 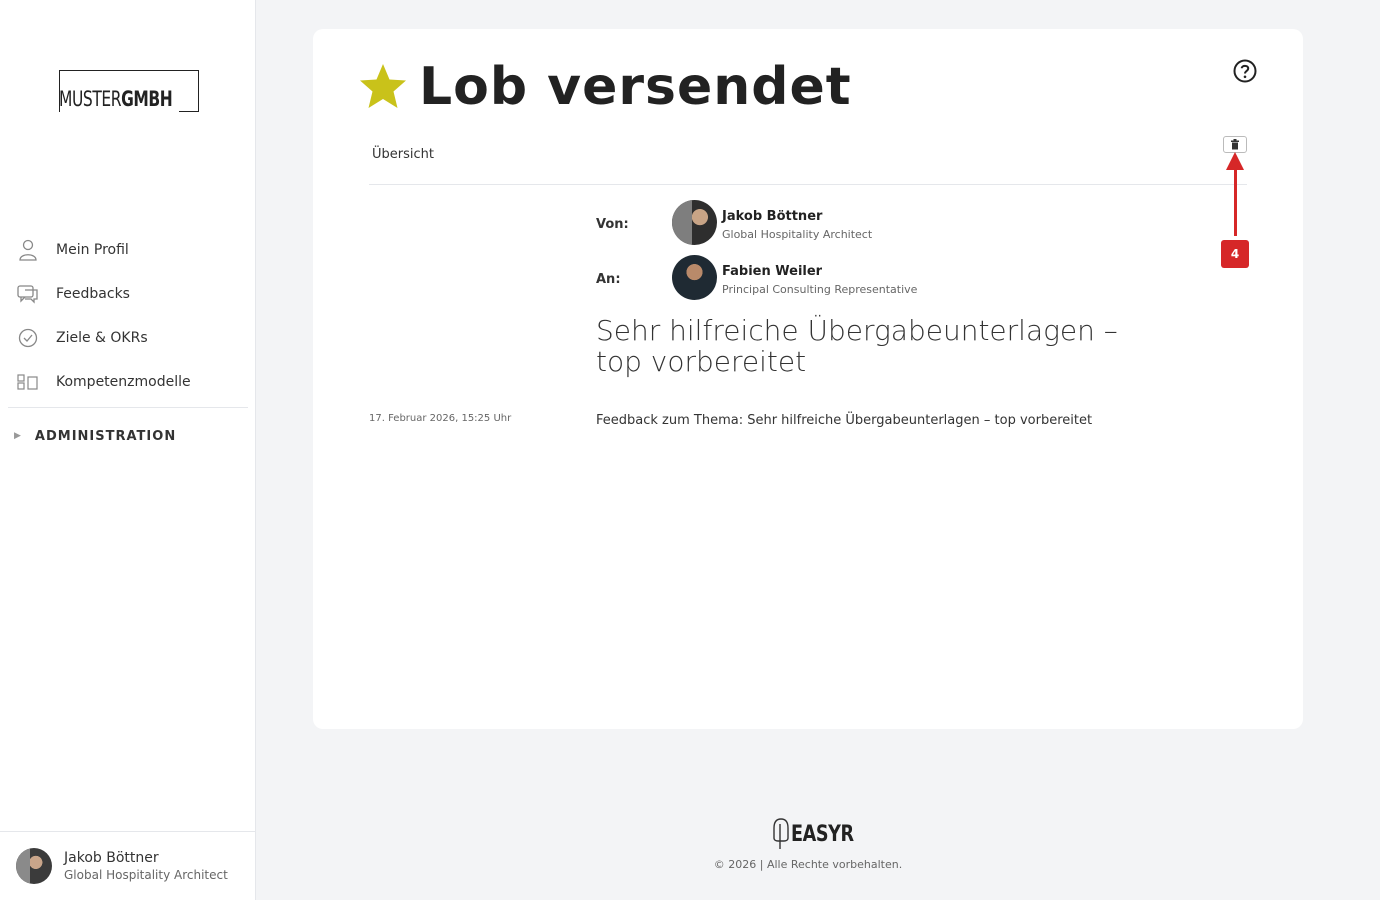 What do you see at coordinates (102, 338) in the screenshot?
I see `sidebar-item-label: Ziele & OKRs` at bounding box center [102, 338].